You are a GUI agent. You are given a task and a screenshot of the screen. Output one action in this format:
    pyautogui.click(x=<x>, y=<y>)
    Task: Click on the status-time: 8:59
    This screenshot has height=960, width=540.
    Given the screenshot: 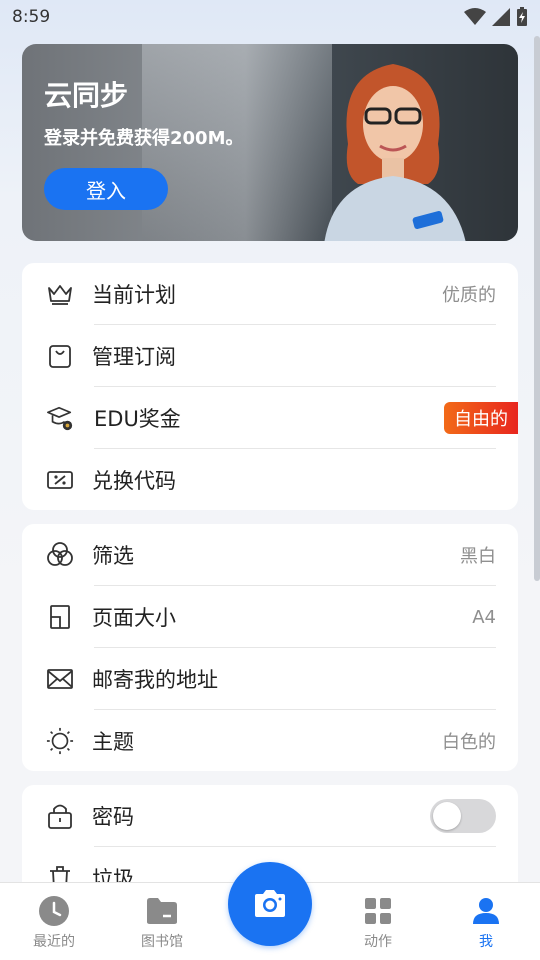 What is the action you would take?
    pyautogui.click(x=31, y=17)
    